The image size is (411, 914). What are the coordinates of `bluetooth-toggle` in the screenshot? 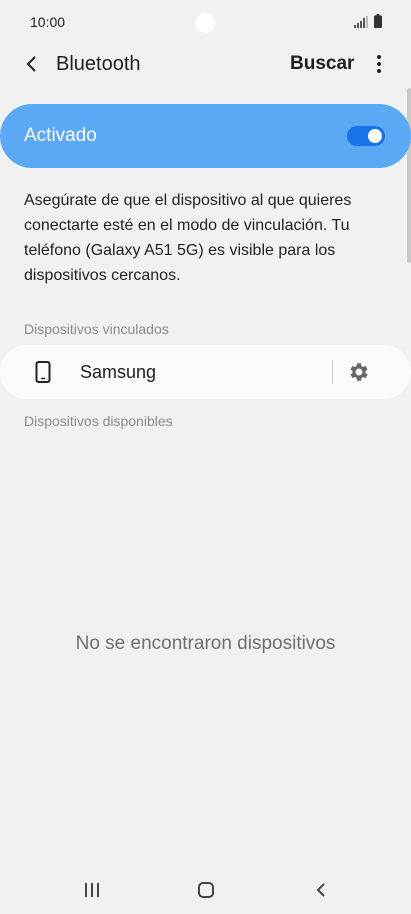 It's located at (366, 136).